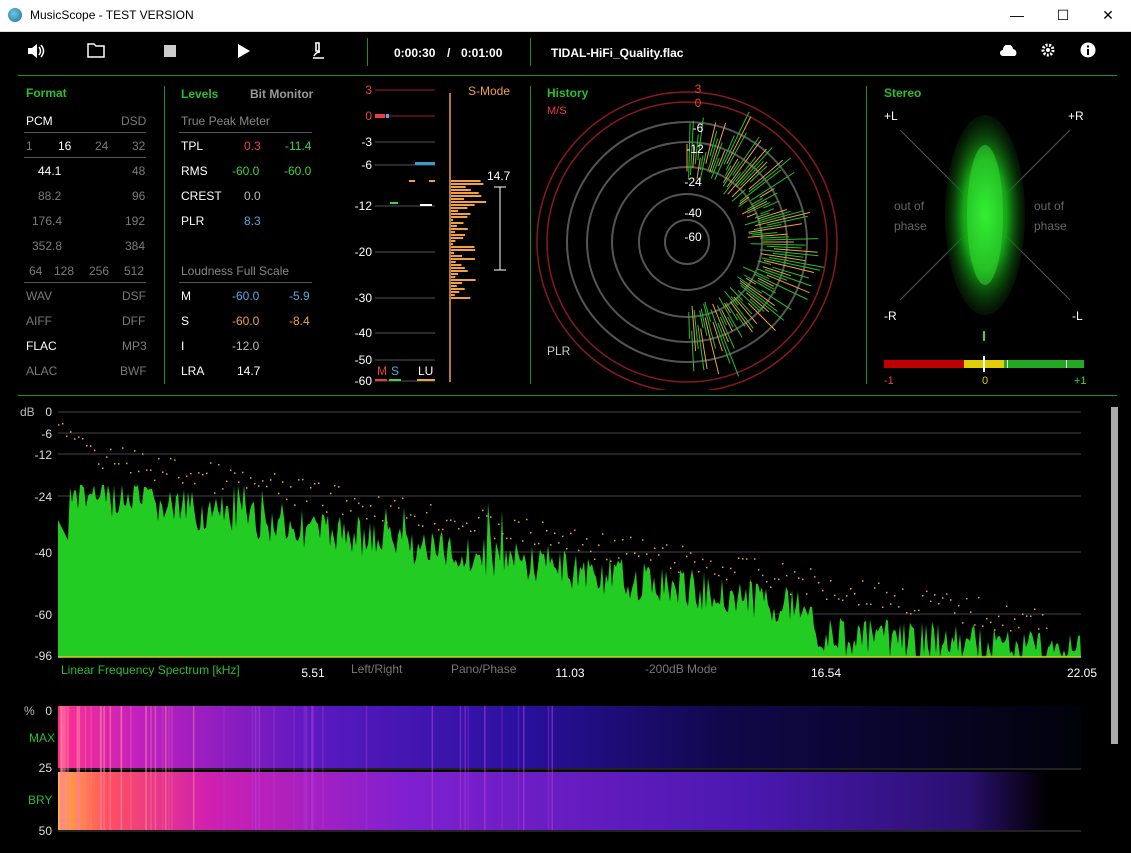 The height and width of the screenshot is (853, 1131). I want to click on ring-label-neg60: -60, so click(693, 237).